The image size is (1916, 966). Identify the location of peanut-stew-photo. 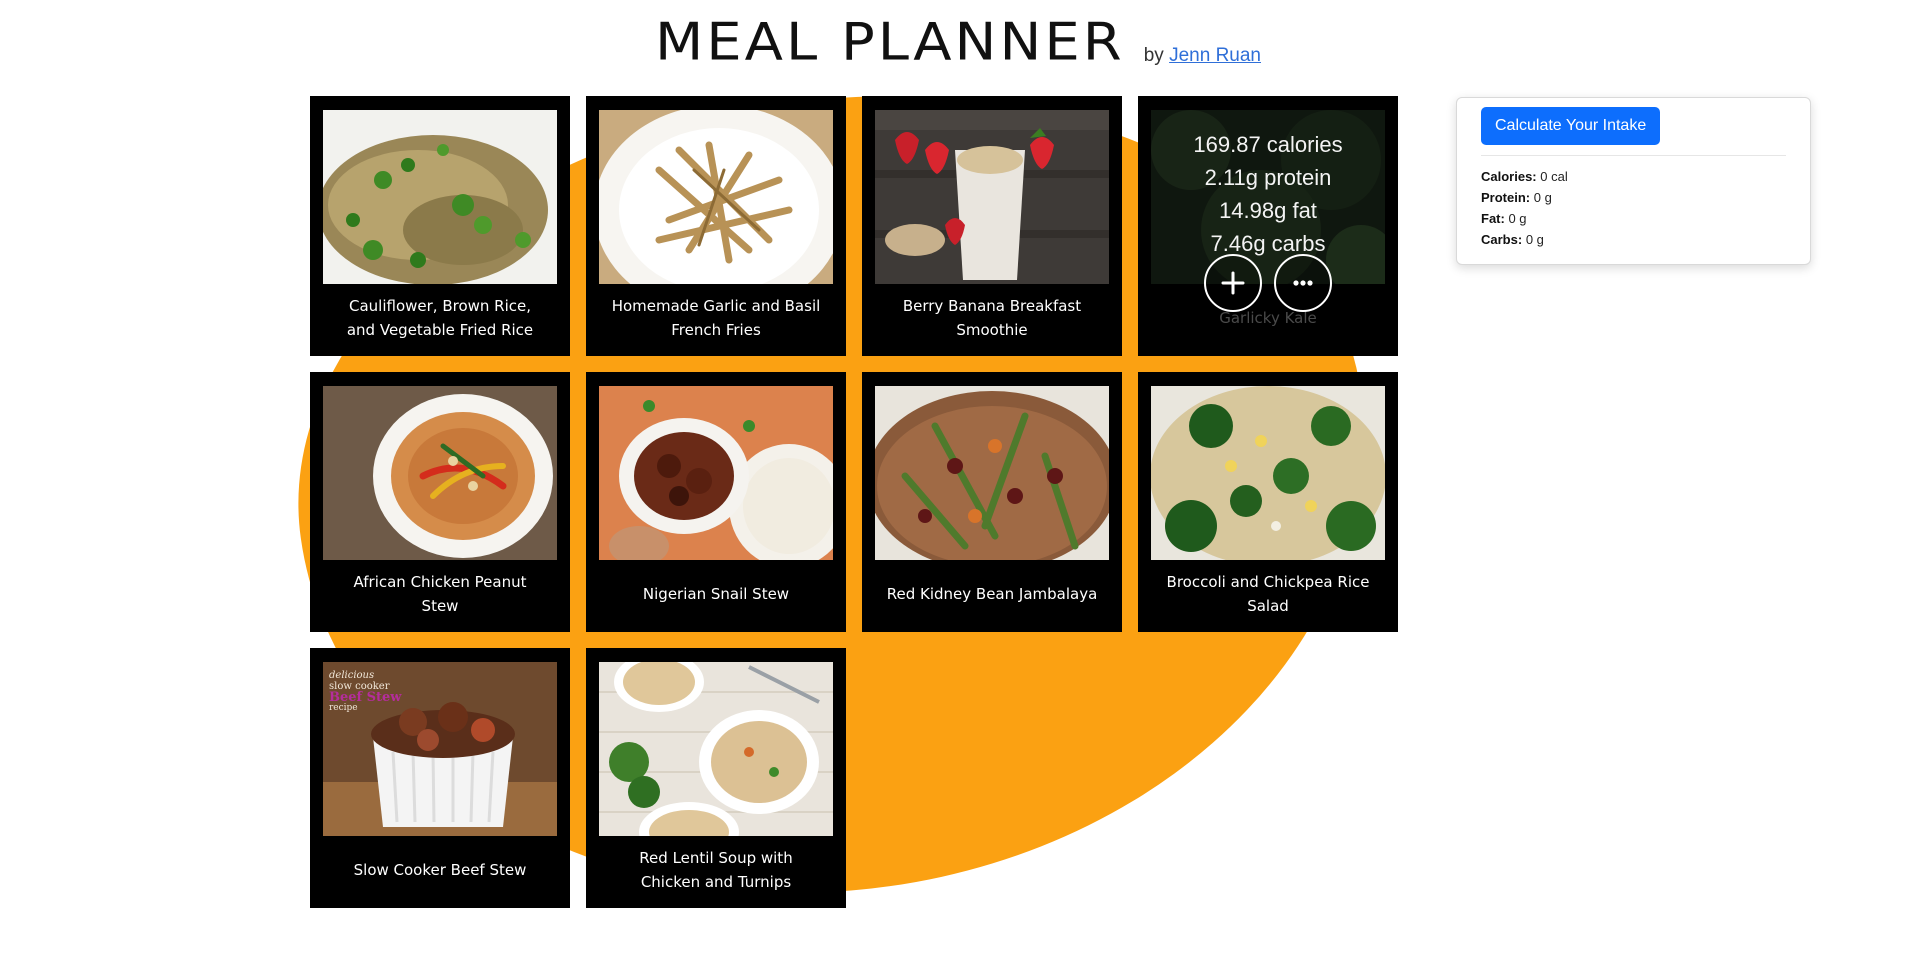
(440, 473).